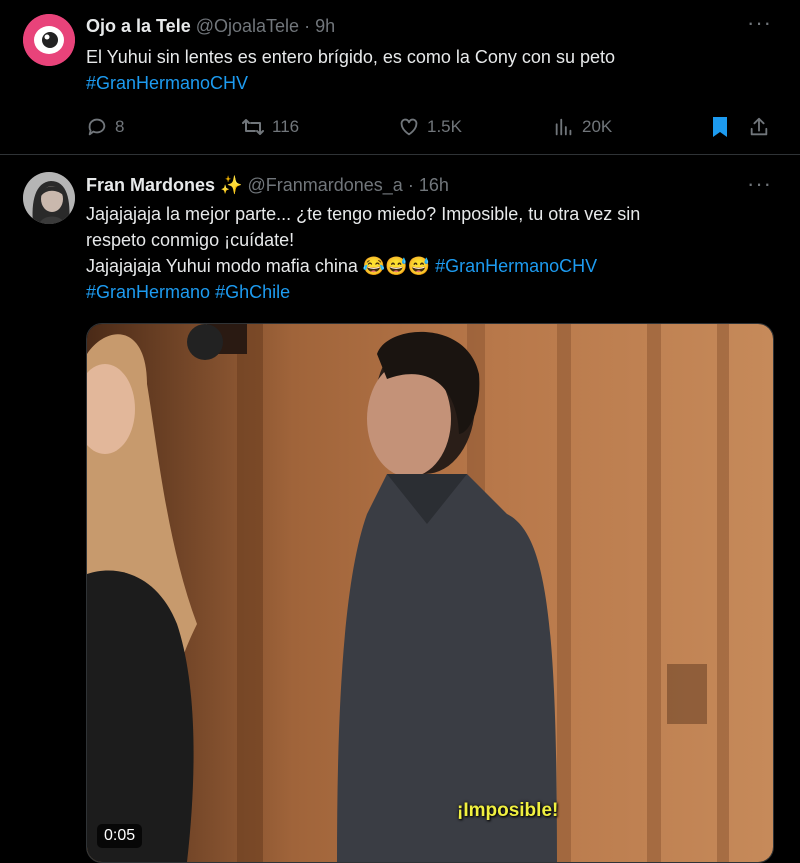 The image size is (800, 863). What do you see at coordinates (247, 26) in the screenshot?
I see `handle: @OjoalaTele` at bounding box center [247, 26].